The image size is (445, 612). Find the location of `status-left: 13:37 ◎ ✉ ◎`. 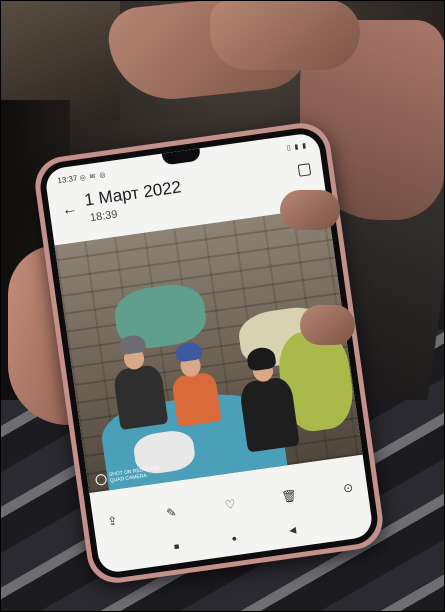

status-left: 13:37 ◎ ✉ ◎ is located at coordinates (82, 177).